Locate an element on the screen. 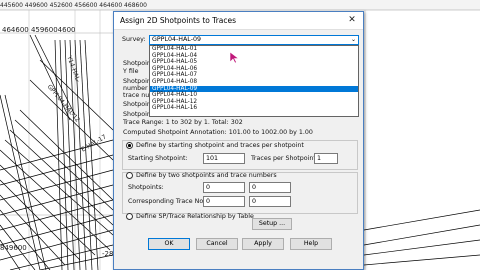  survey-option: GPPL04-HAL-16 is located at coordinates (254, 108).